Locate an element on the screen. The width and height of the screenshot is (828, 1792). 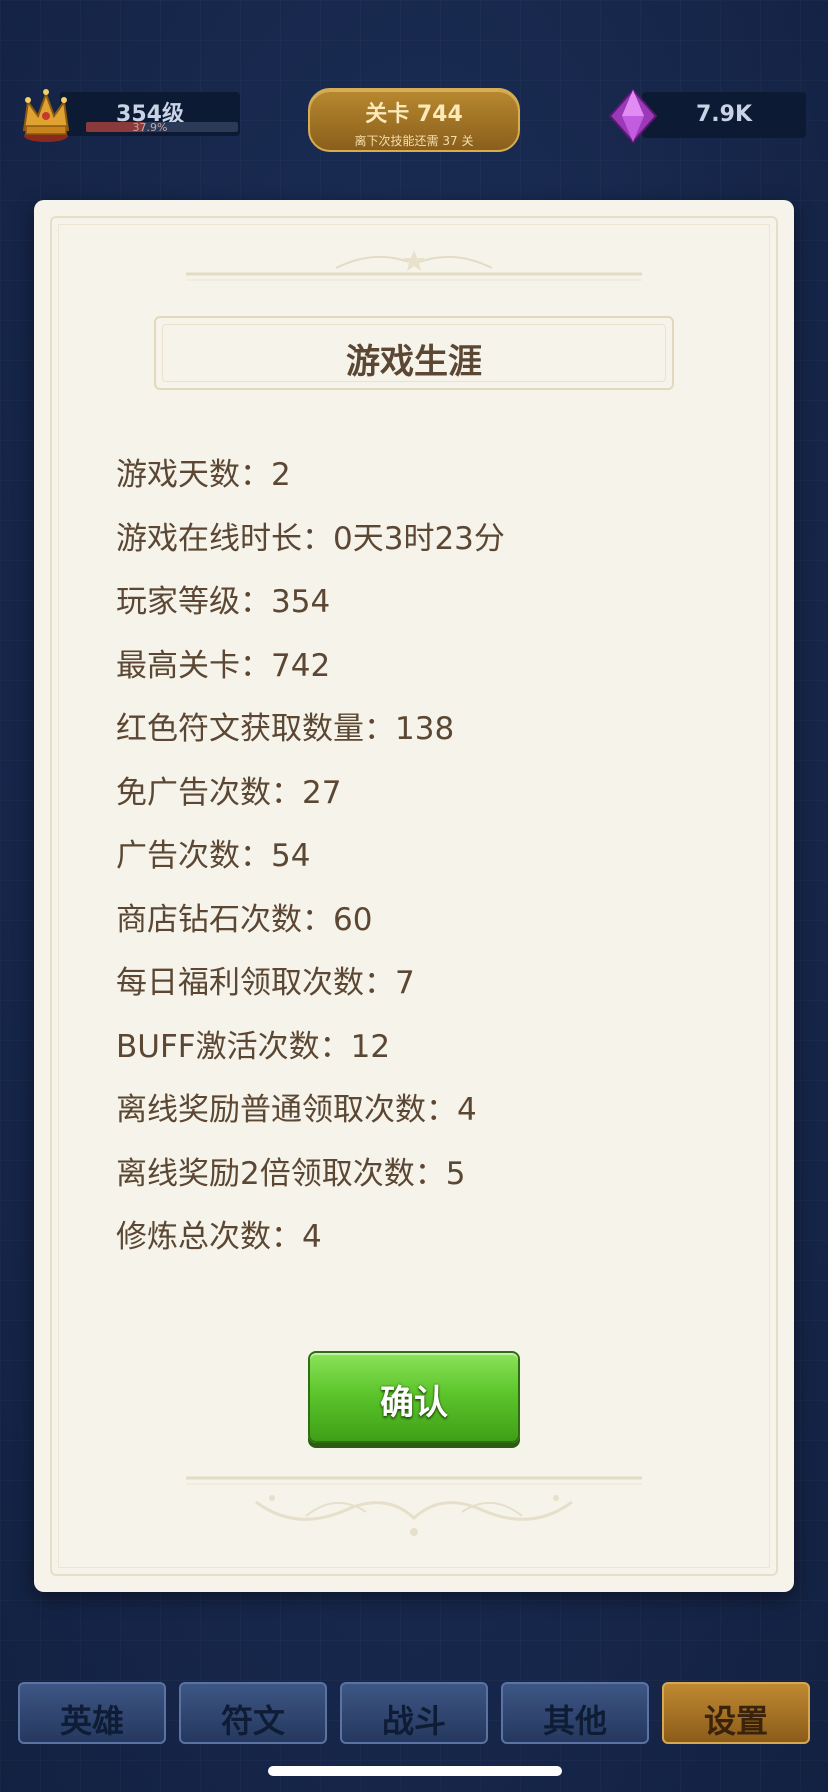
gems-bar: 7.9K is located at coordinates (724, 115).